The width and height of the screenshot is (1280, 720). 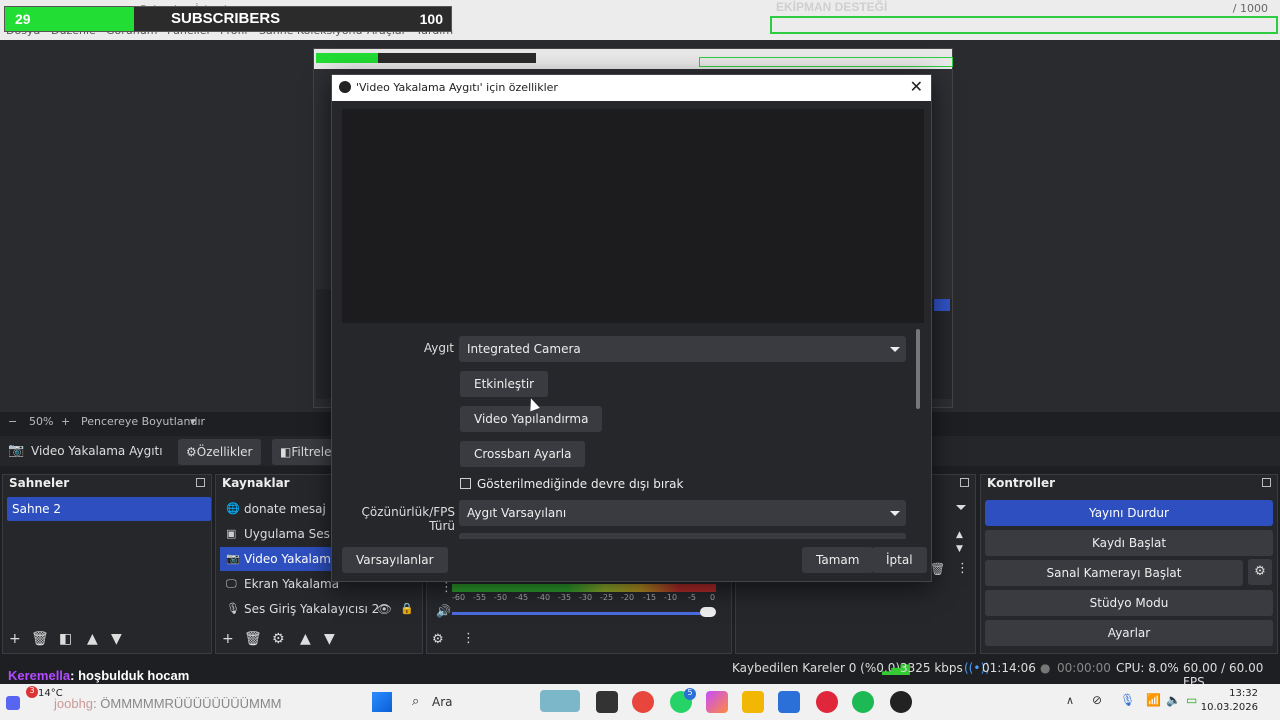 I want to click on gear-icon: ⚙, so click(x=1260, y=571).